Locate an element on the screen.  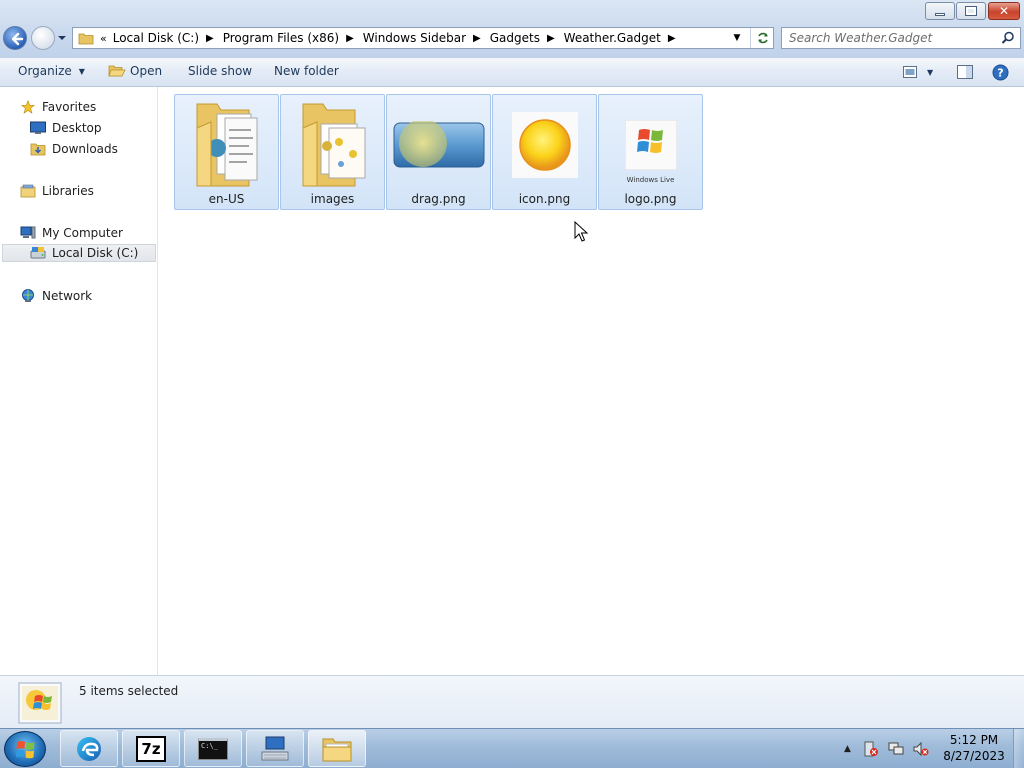
show-hidden-icons-button: ▲ is located at coordinates (847, 749).